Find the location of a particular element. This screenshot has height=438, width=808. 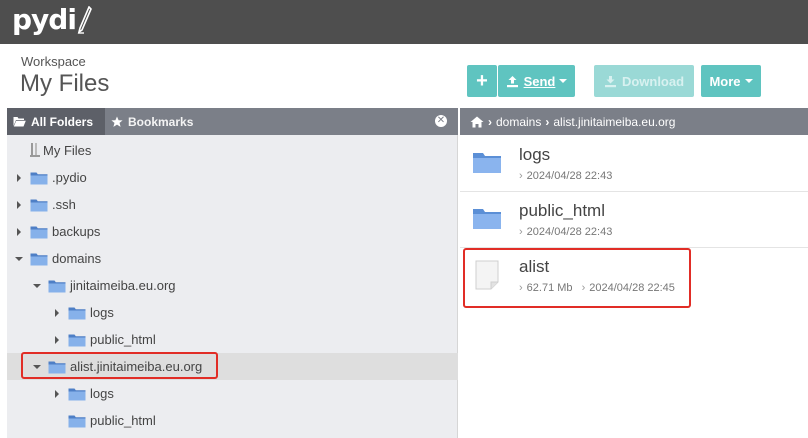

home-icon is located at coordinates (477, 122).